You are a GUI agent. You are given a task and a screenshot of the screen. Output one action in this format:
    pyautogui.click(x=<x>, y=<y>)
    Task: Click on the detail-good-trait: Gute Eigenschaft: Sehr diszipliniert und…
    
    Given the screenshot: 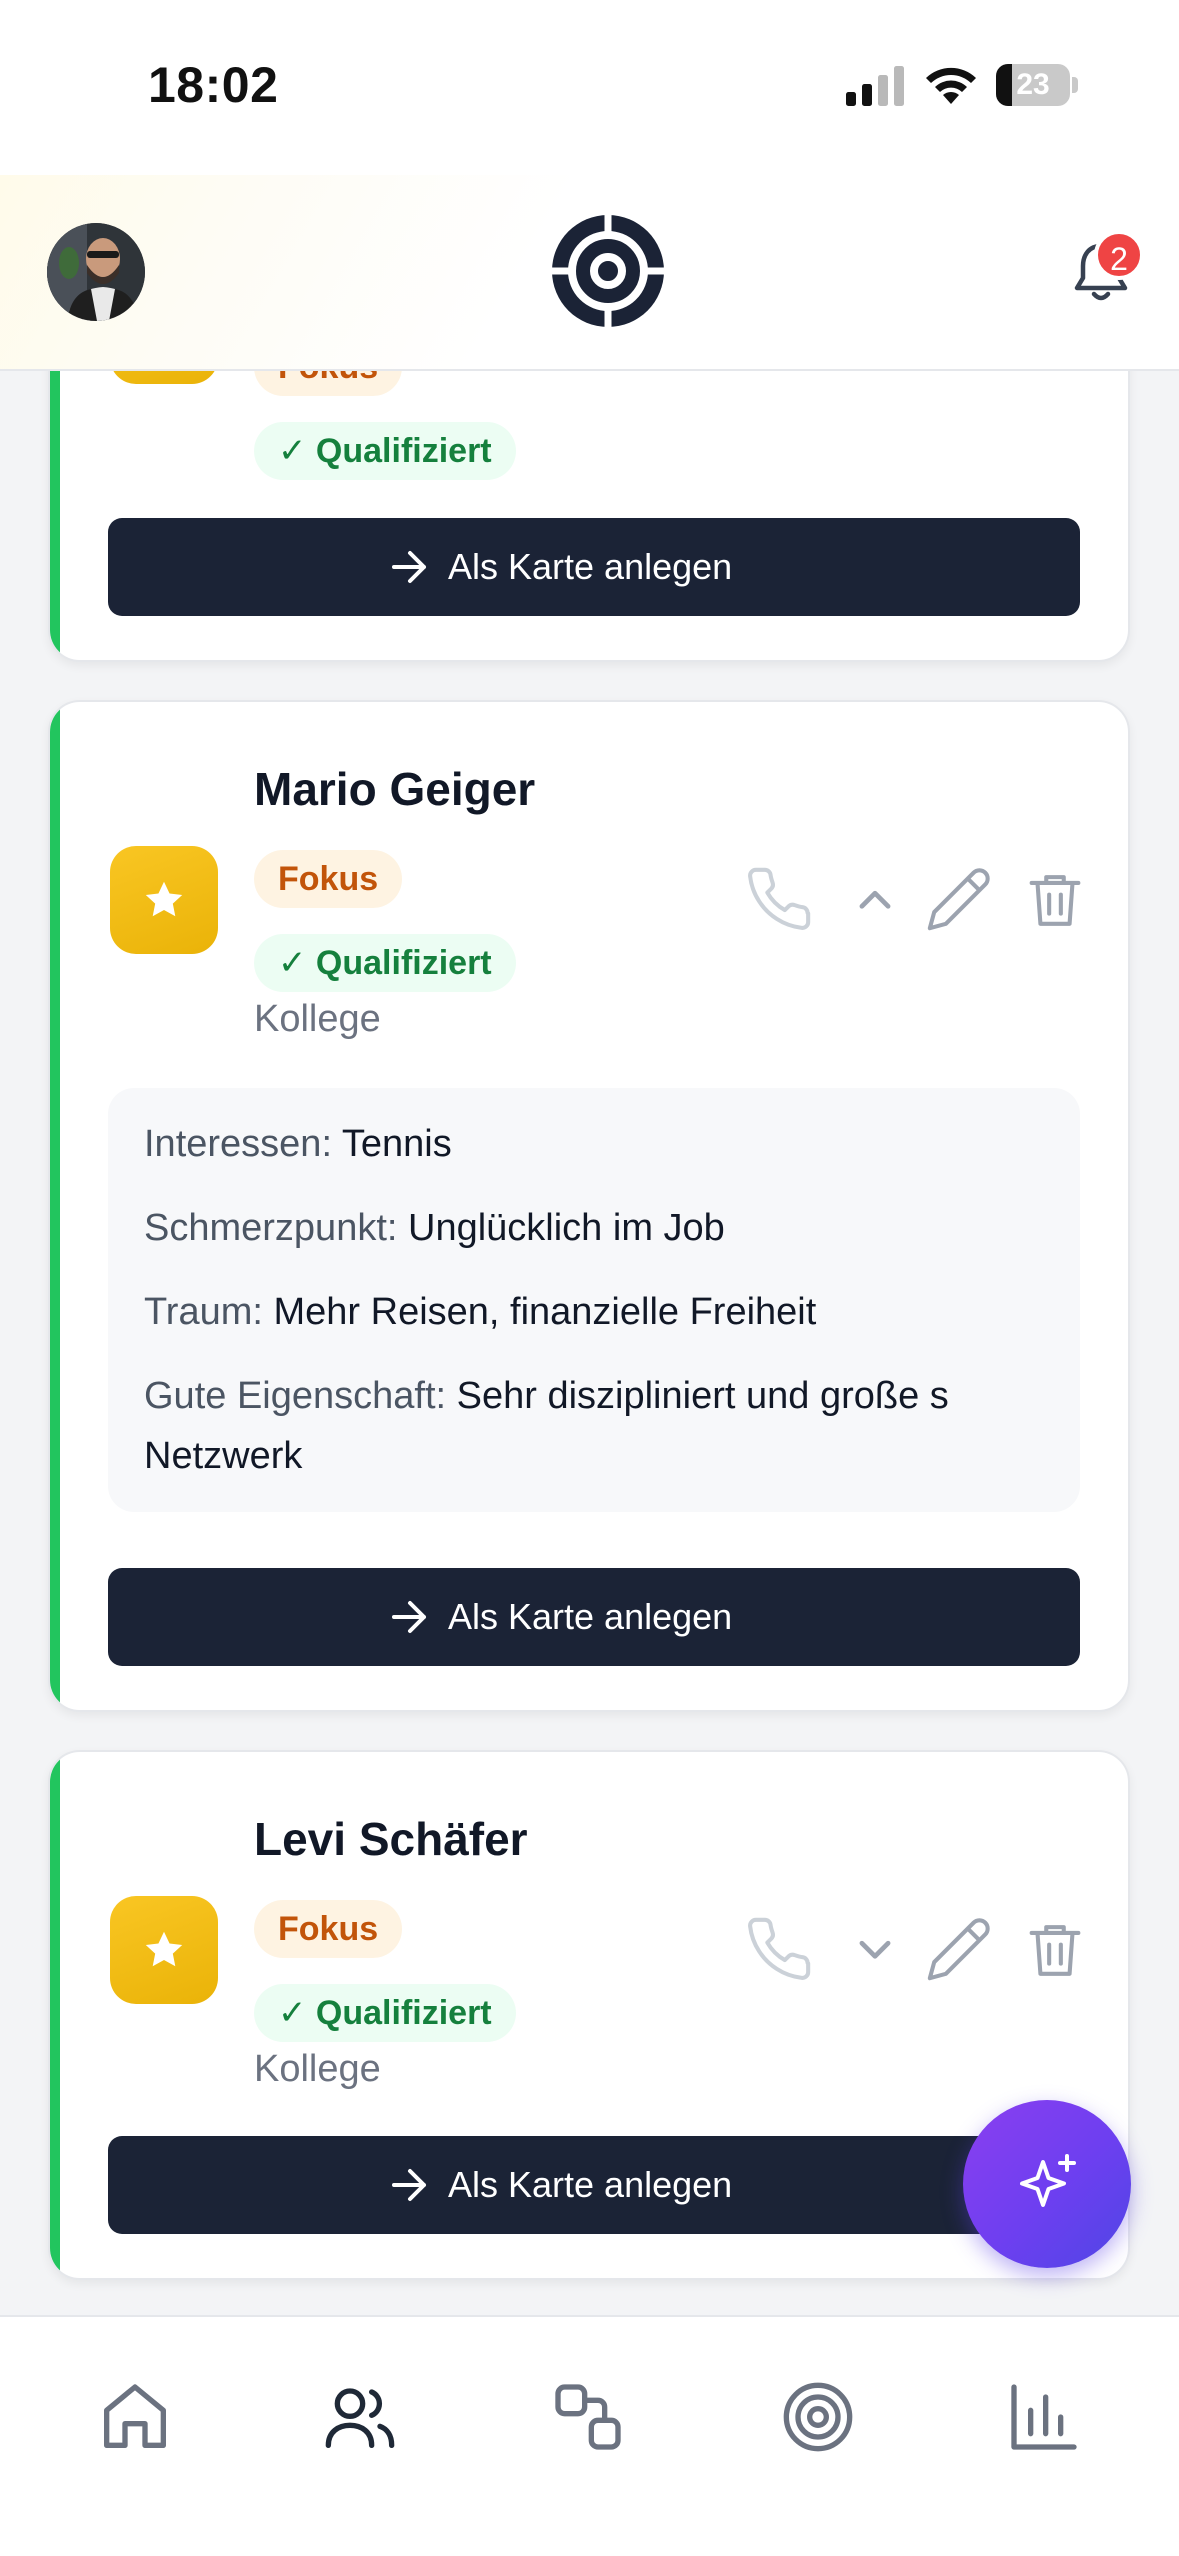 What is the action you would take?
    pyautogui.click(x=546, y=1426)
    